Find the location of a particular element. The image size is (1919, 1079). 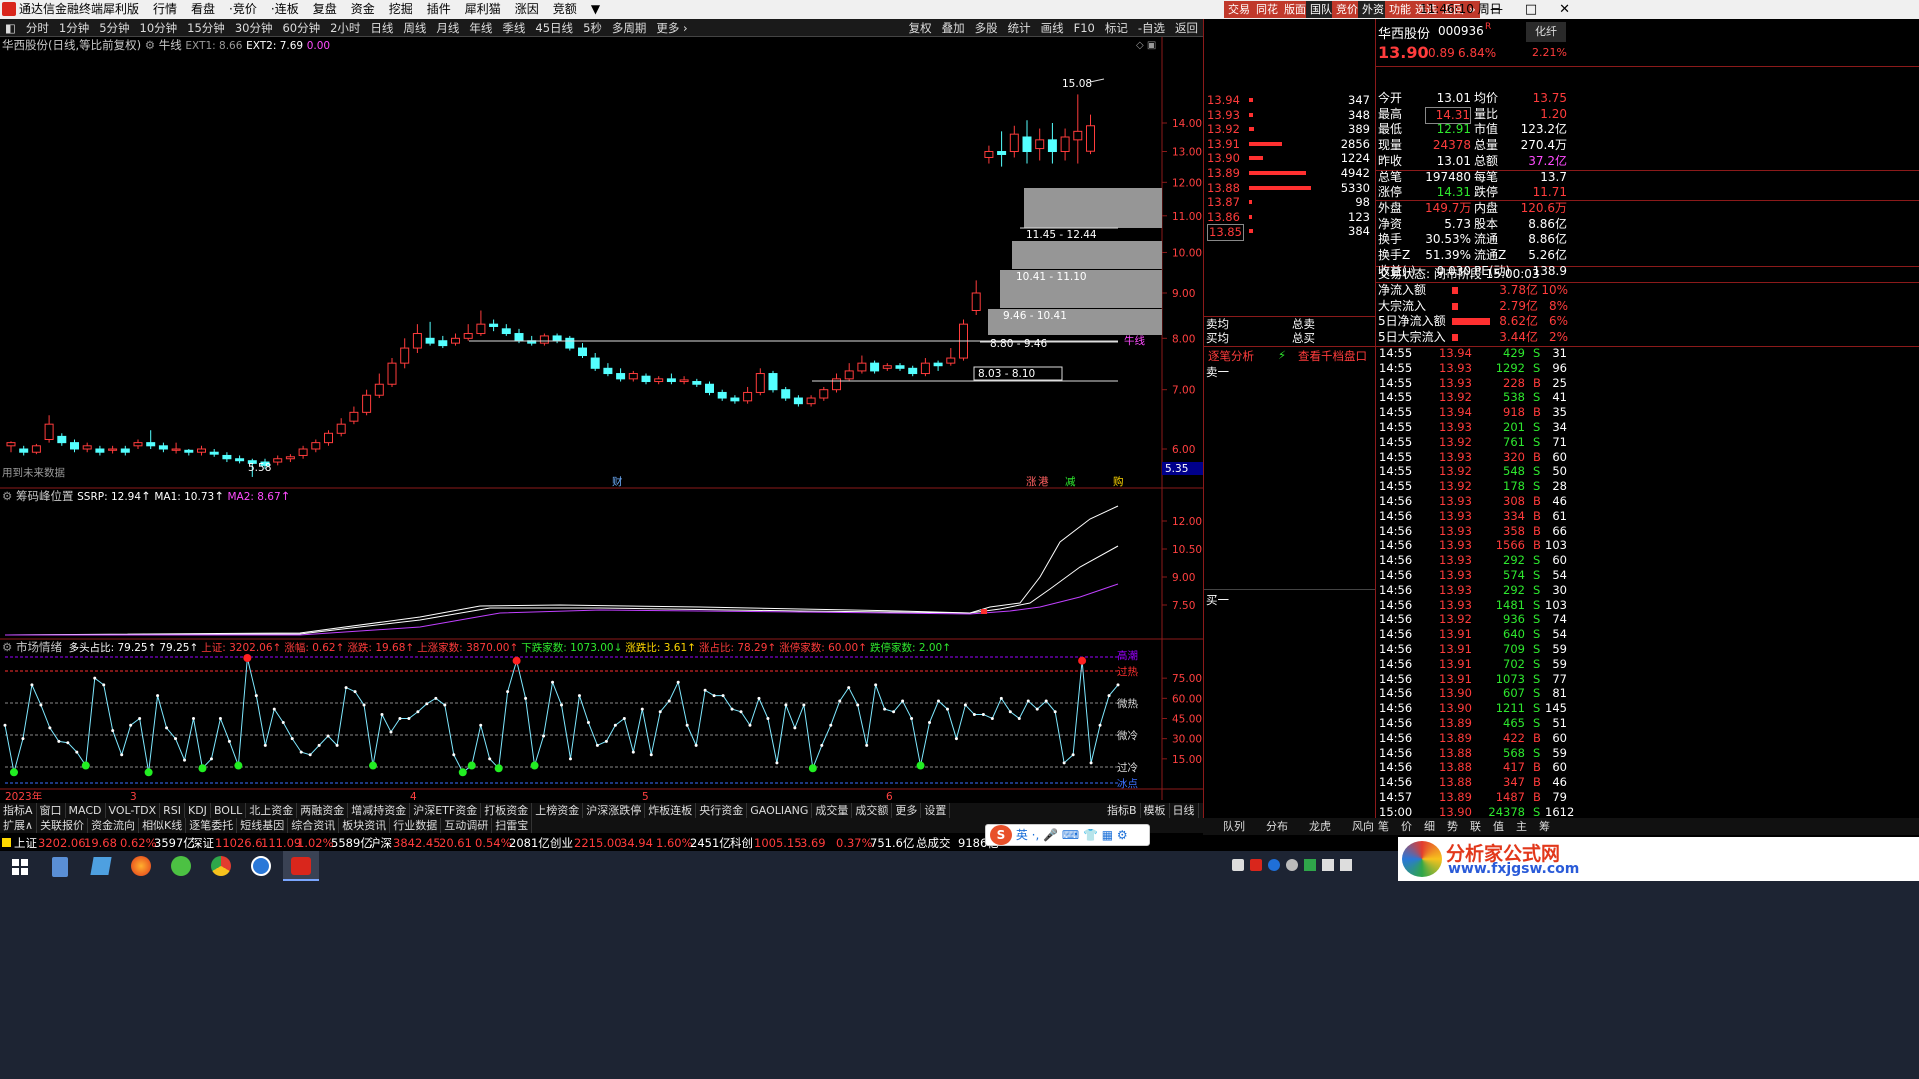

tick-row: 14:56 13.88 417 B 60 is located at coordinates (1648, 767).